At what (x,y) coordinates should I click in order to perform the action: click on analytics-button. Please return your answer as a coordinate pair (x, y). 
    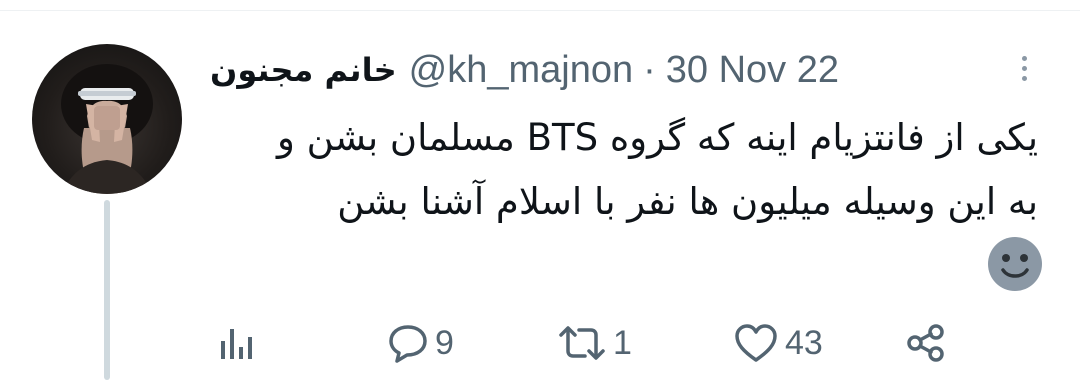
    Looking at the image, I should click on (238, 343).